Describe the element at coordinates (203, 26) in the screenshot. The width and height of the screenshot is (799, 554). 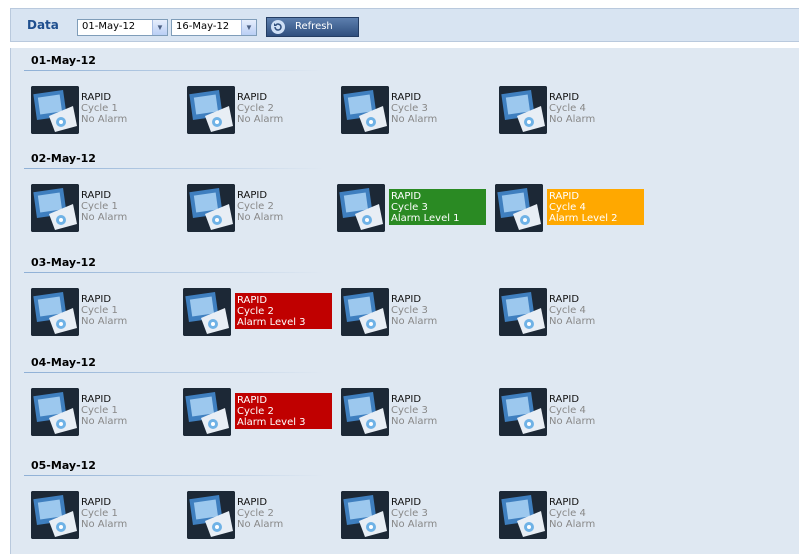
I see `to-date-value: 16-May-12` at that location.